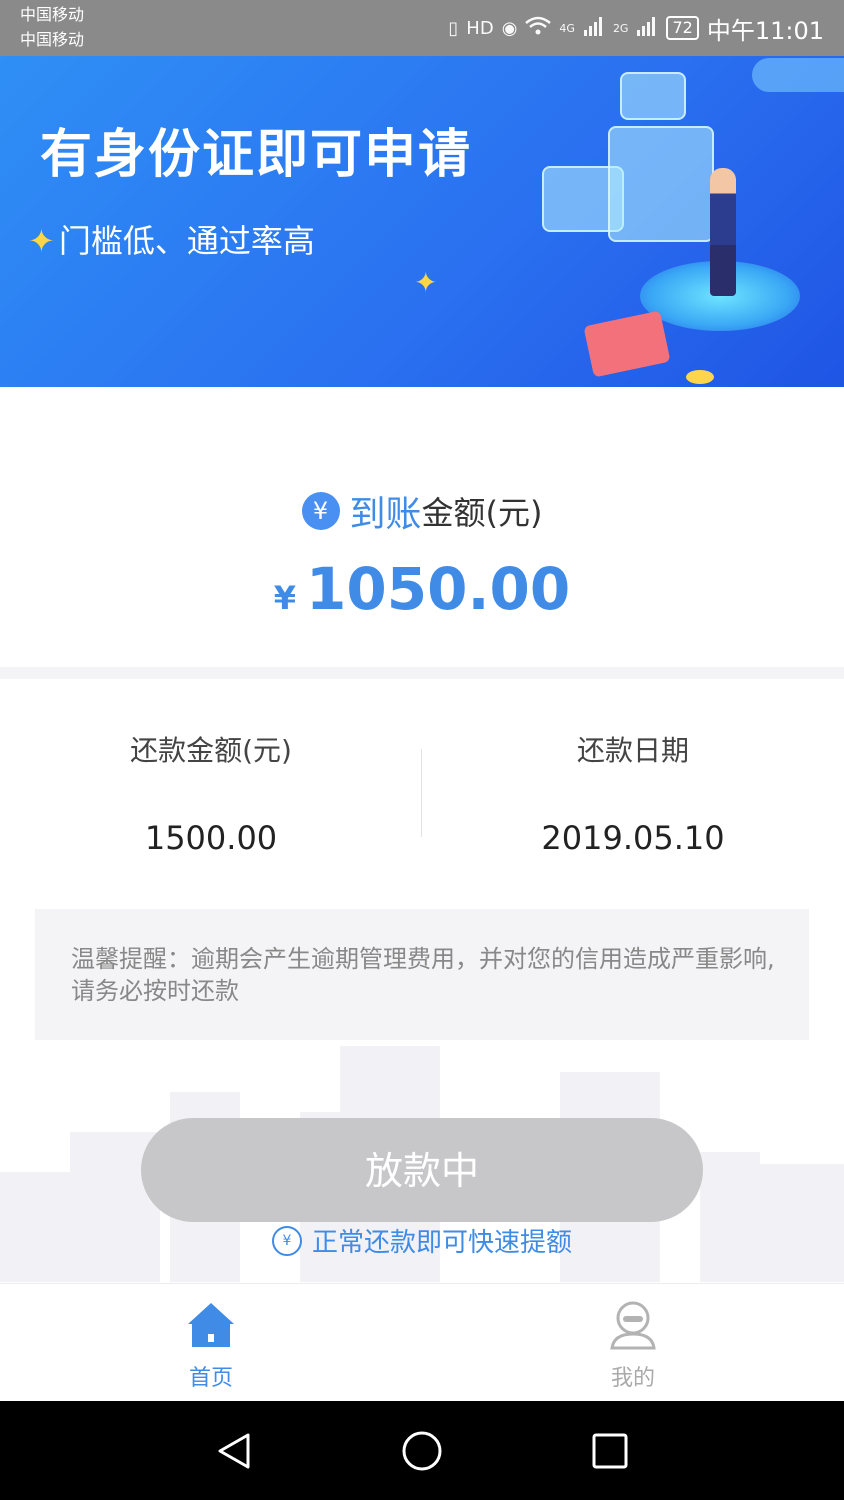  What do you see at coordinates (422, 1170) in the screenshot?
I see `loan-status-button: 放款中` at bounding box center [422, 1170].